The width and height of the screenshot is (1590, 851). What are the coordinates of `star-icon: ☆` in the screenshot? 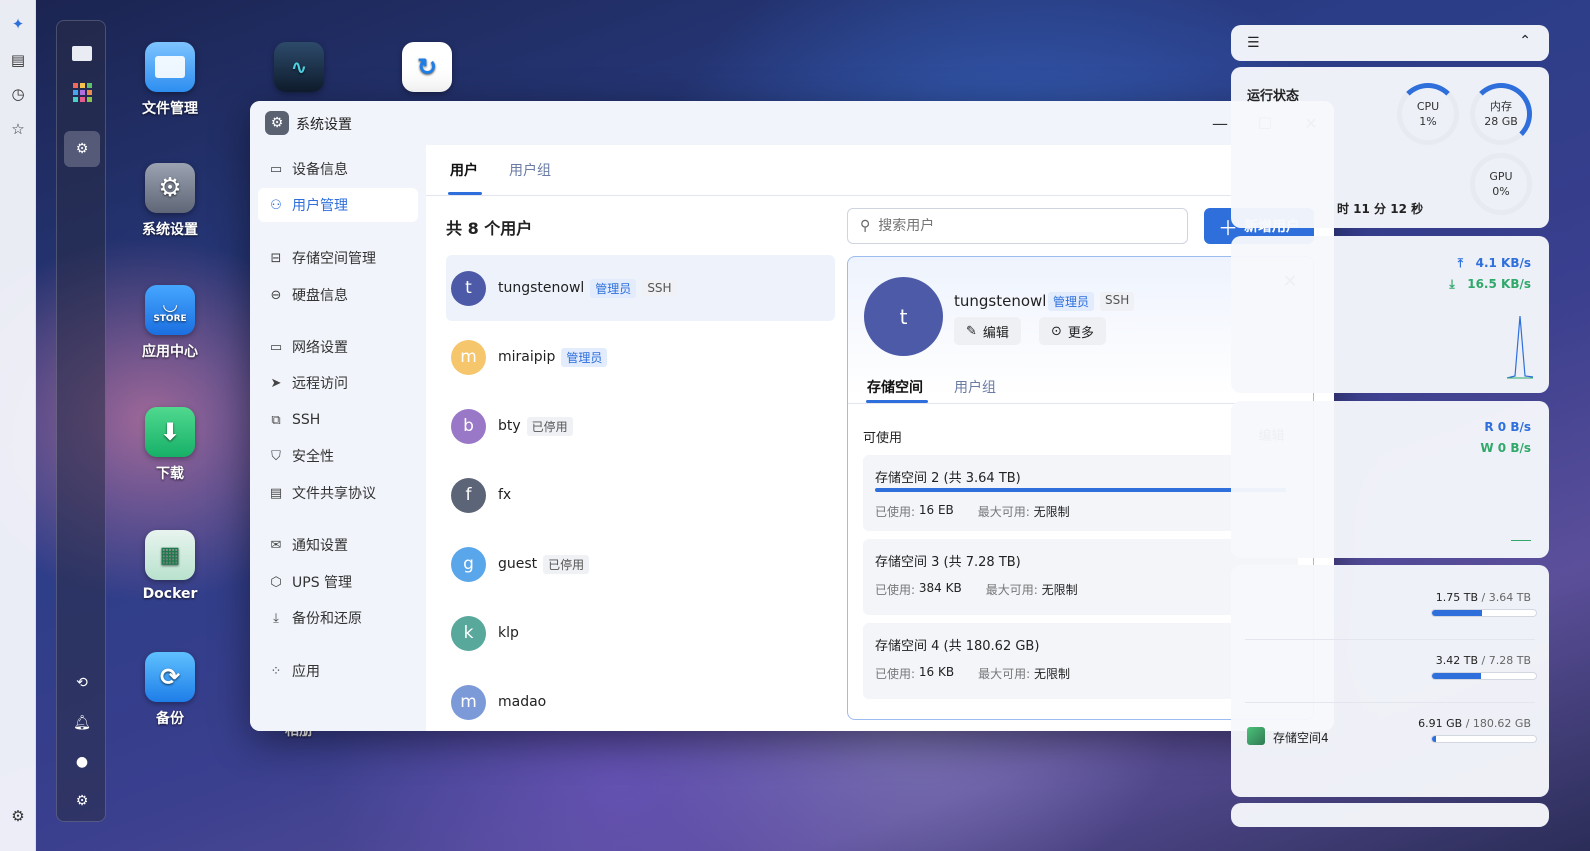 It's located at (18, 129).